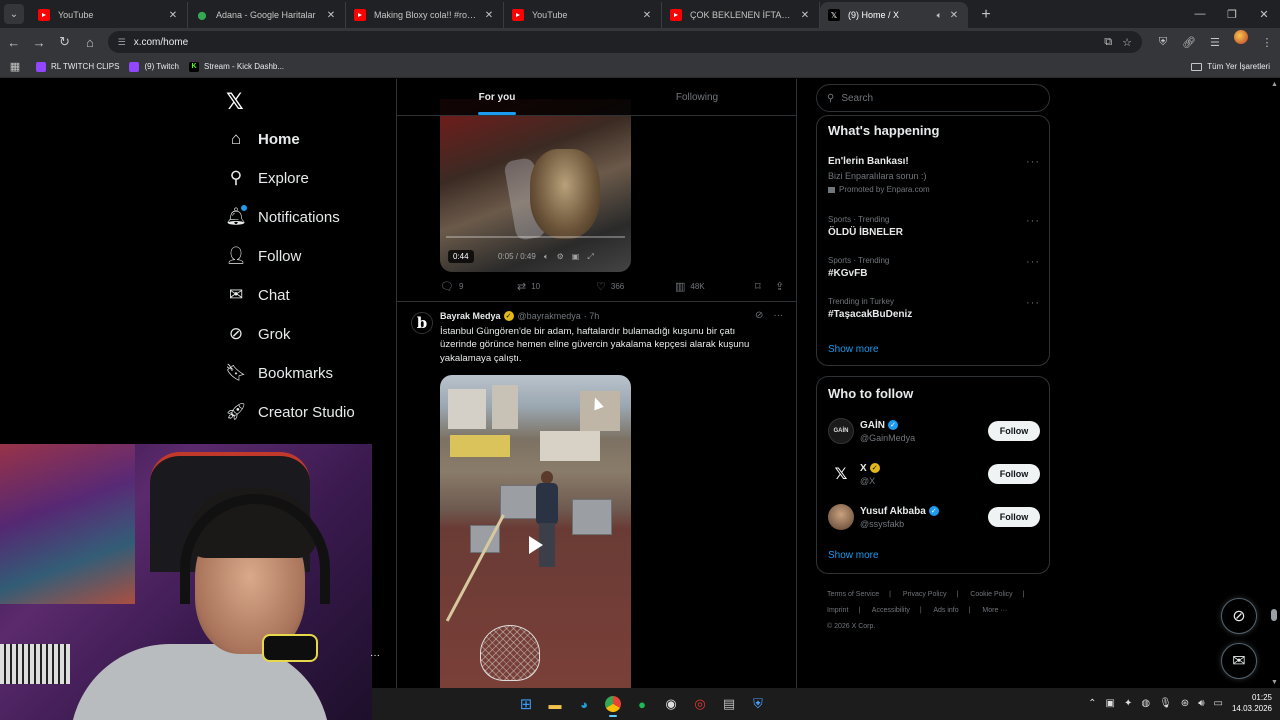  What do you see at coordinates (934, 431) in the screenshot?
I see `follow-suggestion: GAİN GAİN ✓ @GainMedya Follow` at bounding box center [934, 431].